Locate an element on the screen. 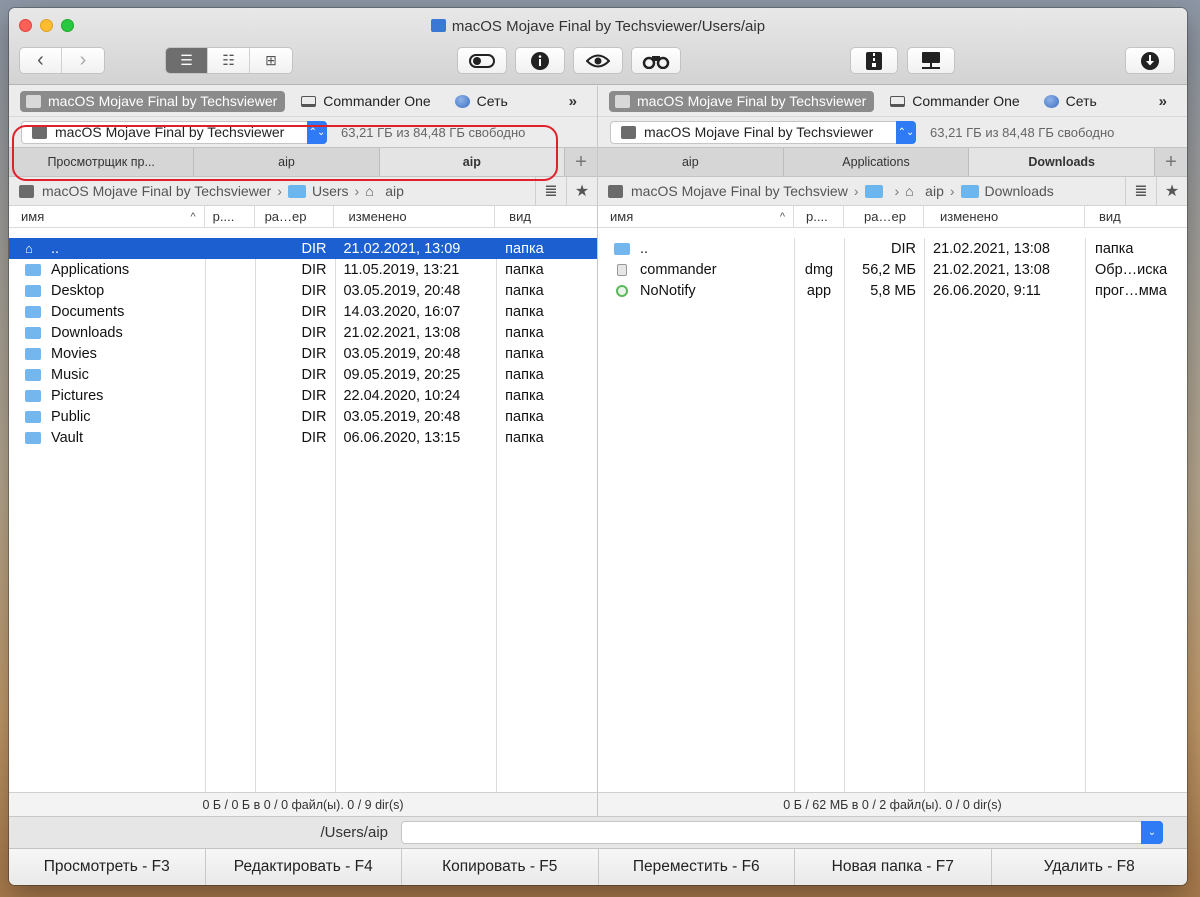  cell-date: 06.06.2020, 13:15 is located at coordinates (414, 437).